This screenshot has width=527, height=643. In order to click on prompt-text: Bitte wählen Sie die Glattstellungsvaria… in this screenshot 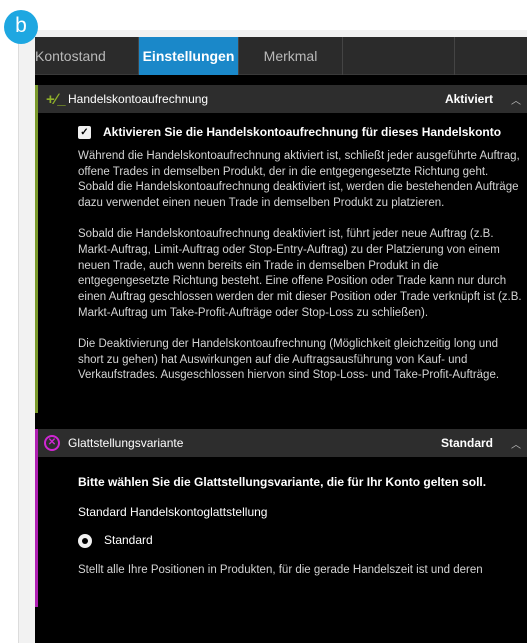, I will do `click(282, 482)`.